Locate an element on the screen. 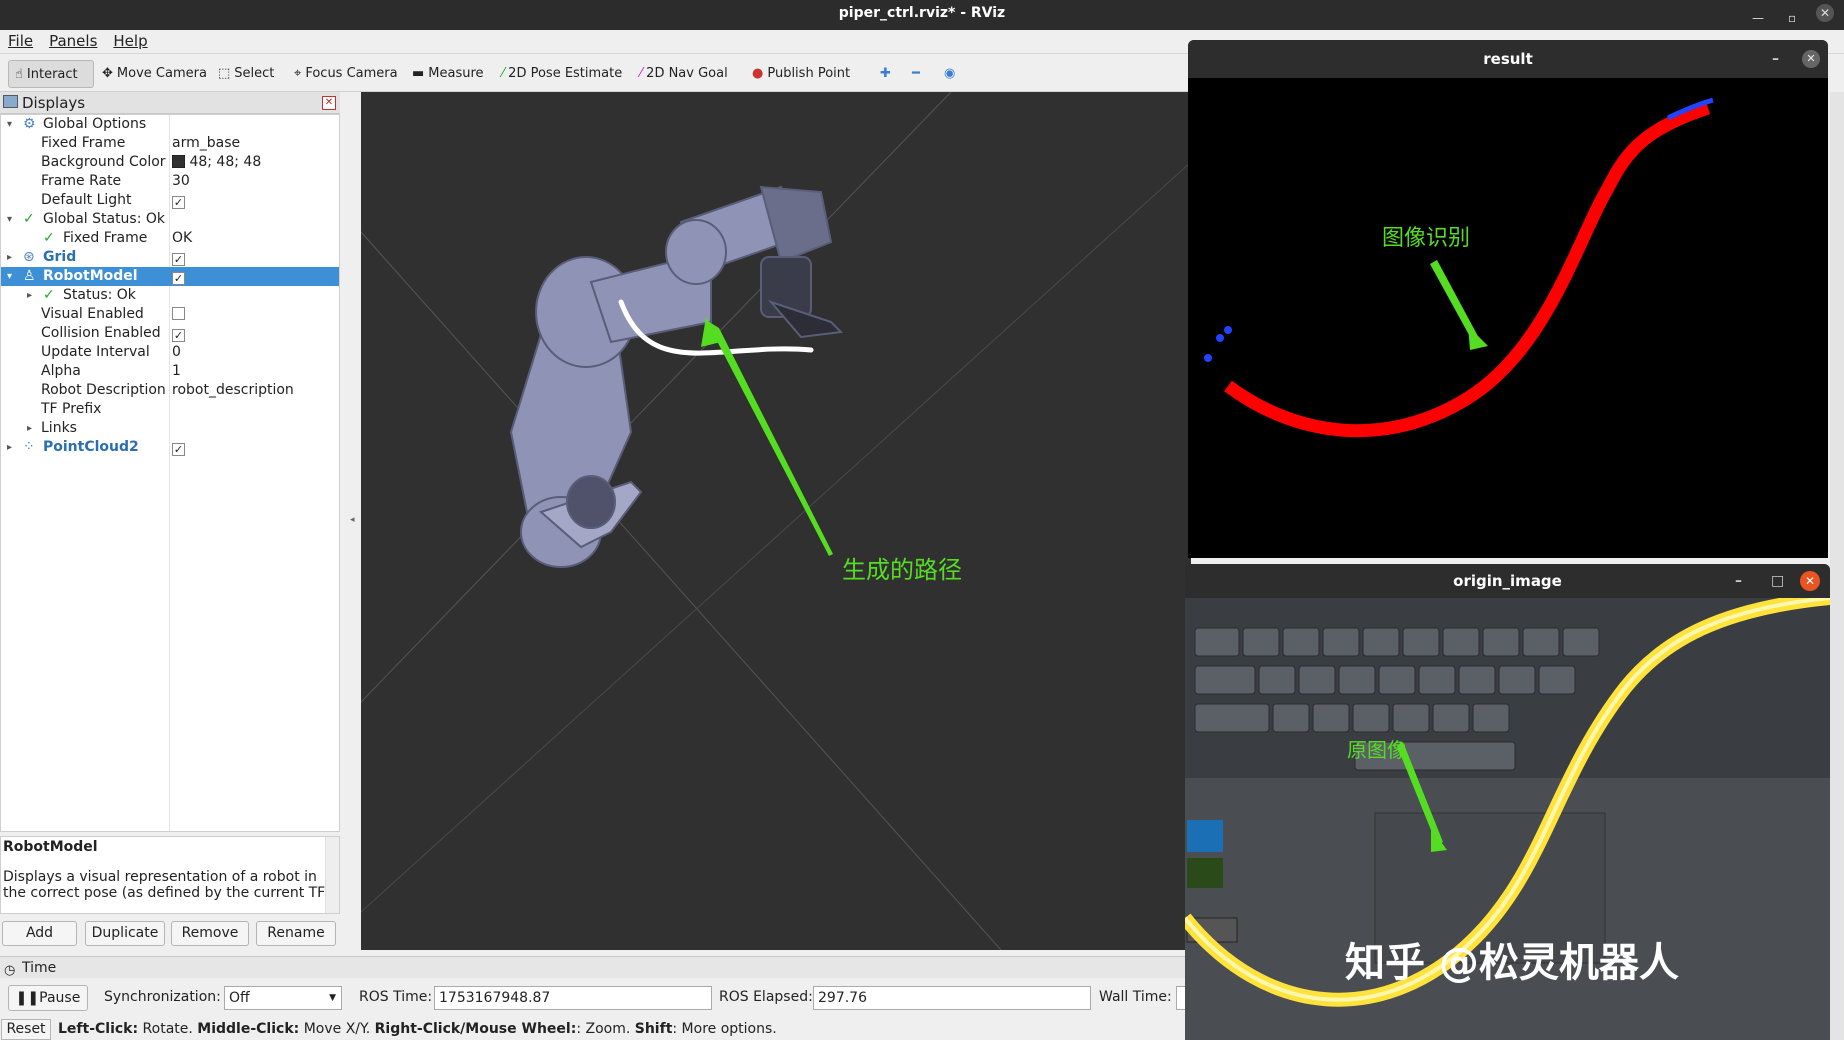 Image resolution: width=1844 pixels, height=1040 pixels. menu-file: File is located at coordinates (20, 40).